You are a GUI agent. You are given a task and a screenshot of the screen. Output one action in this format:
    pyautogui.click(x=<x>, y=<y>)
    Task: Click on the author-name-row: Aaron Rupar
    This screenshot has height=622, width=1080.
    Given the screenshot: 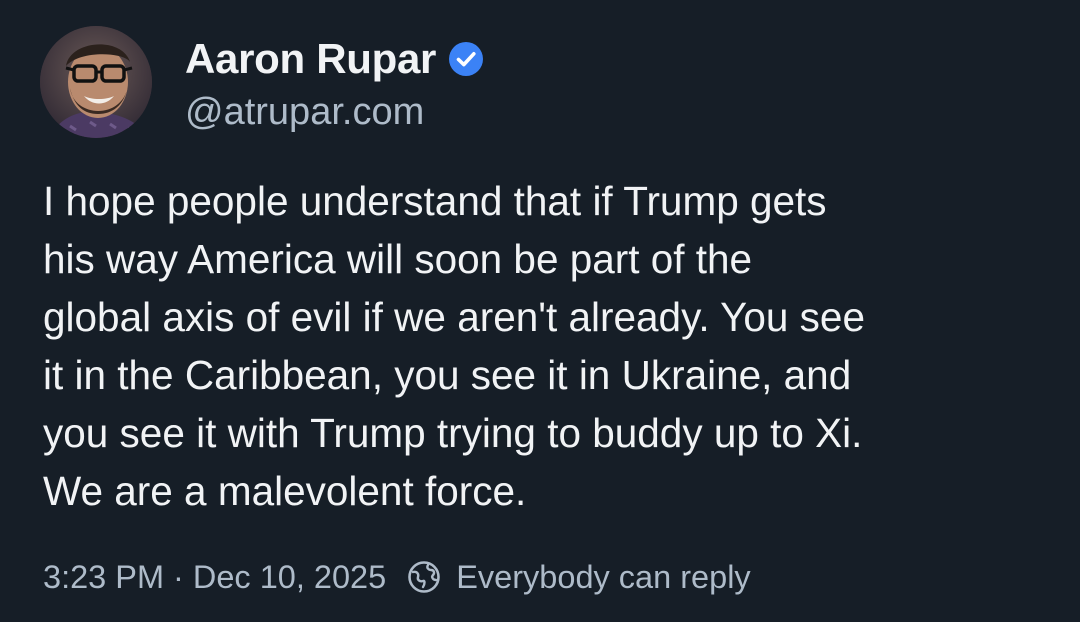 What is the action you would take?
    pyautogui.click(x=334, y=59)
    